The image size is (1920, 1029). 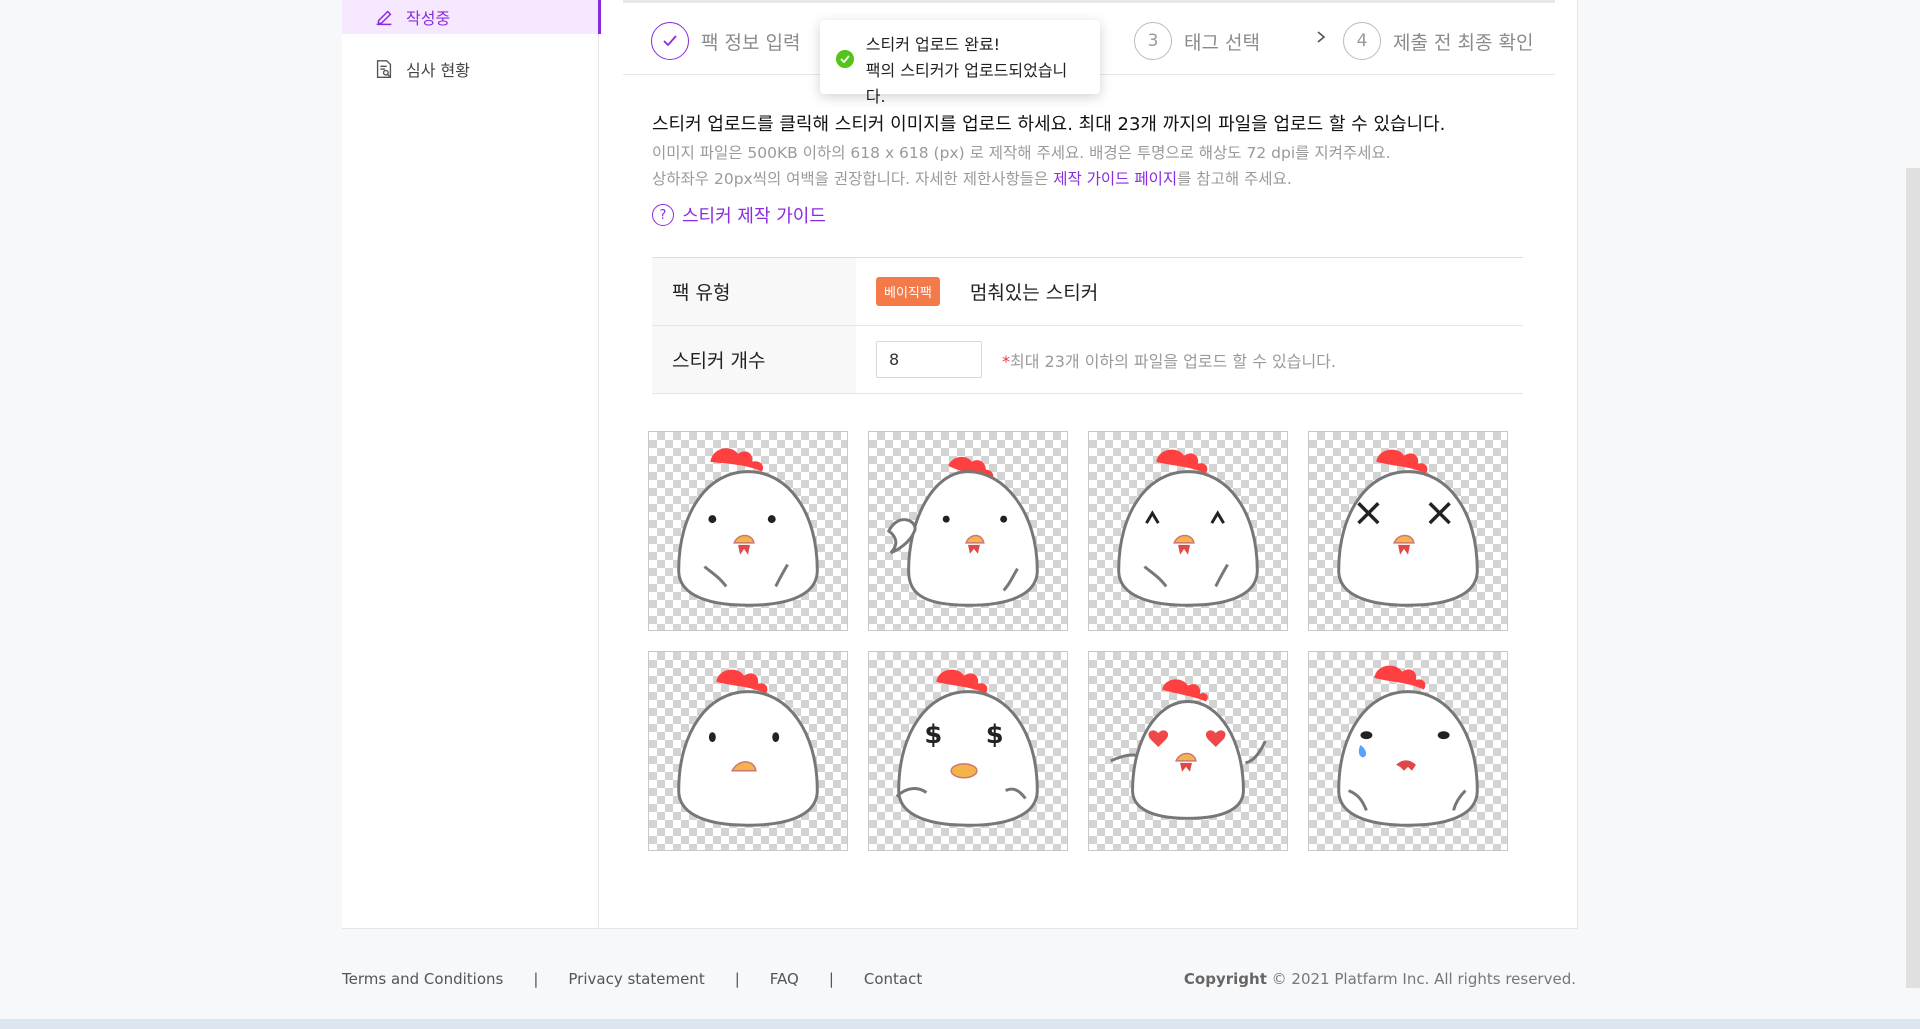 I want to click on count-note-text: 최대 23개 이하의 파일을 업로드 할 수 있습니다., so click(x=1173, y=361).